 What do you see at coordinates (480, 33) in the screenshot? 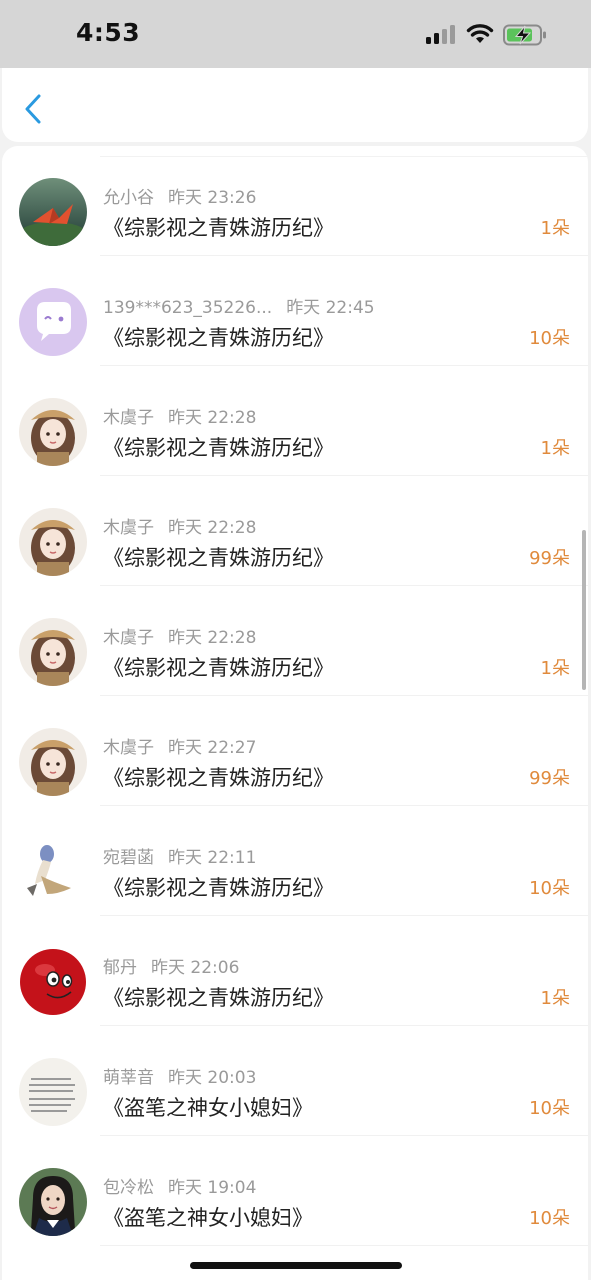
I see `wifi-icon` at bounding box center [480, 33].